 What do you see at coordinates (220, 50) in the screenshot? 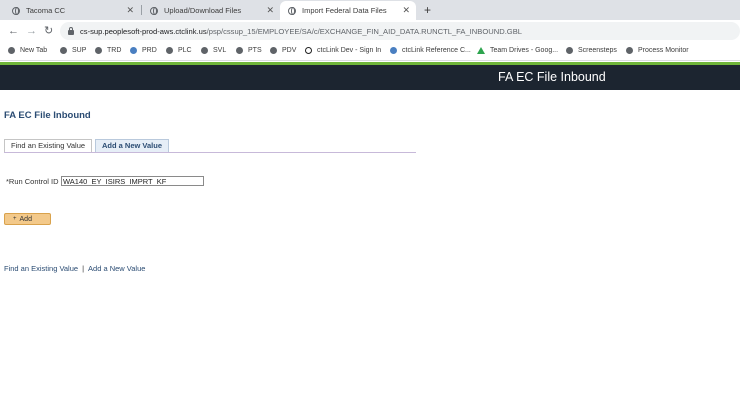
I see `bookmark-label: SVL` at bounding box center [220, 50].